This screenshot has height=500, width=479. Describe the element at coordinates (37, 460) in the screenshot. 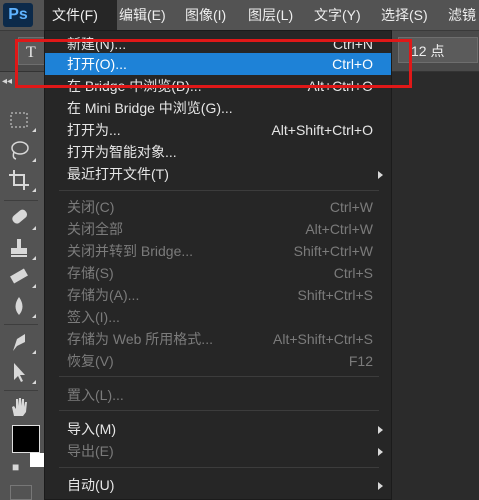

I see `background-color-swatch` at that location.